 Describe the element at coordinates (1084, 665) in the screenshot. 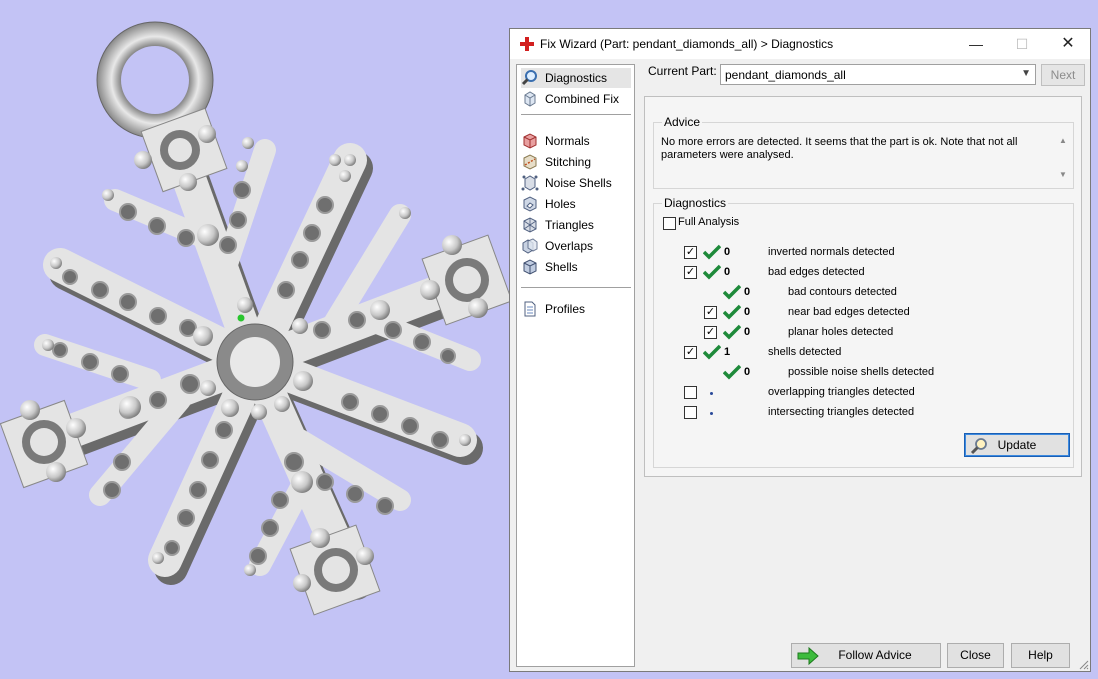

I see `resize-grip-icon` at that location.